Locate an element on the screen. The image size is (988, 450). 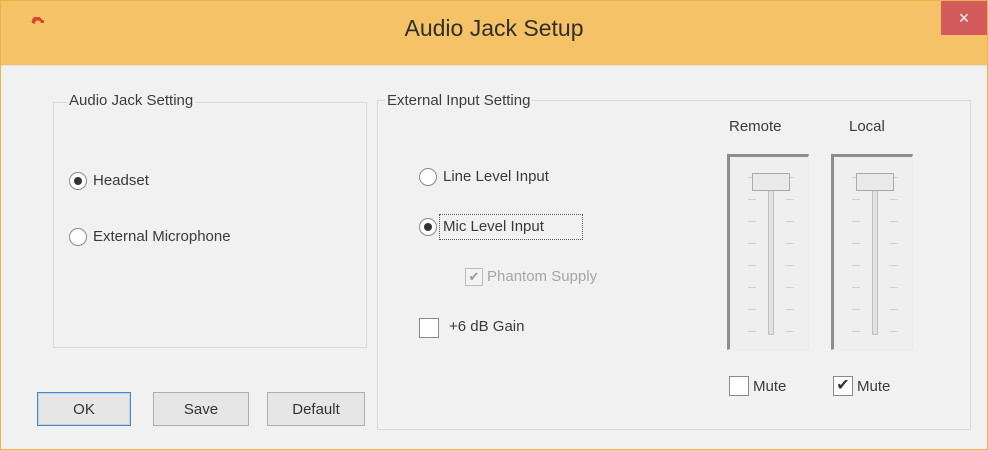
remote-slider-track is located at coordinates (771, 256).